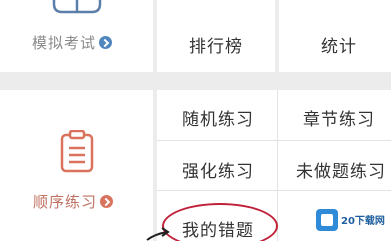 This screenshot has height=241, width=391. I want to click on exam-paper-icon, so click(77, 7).